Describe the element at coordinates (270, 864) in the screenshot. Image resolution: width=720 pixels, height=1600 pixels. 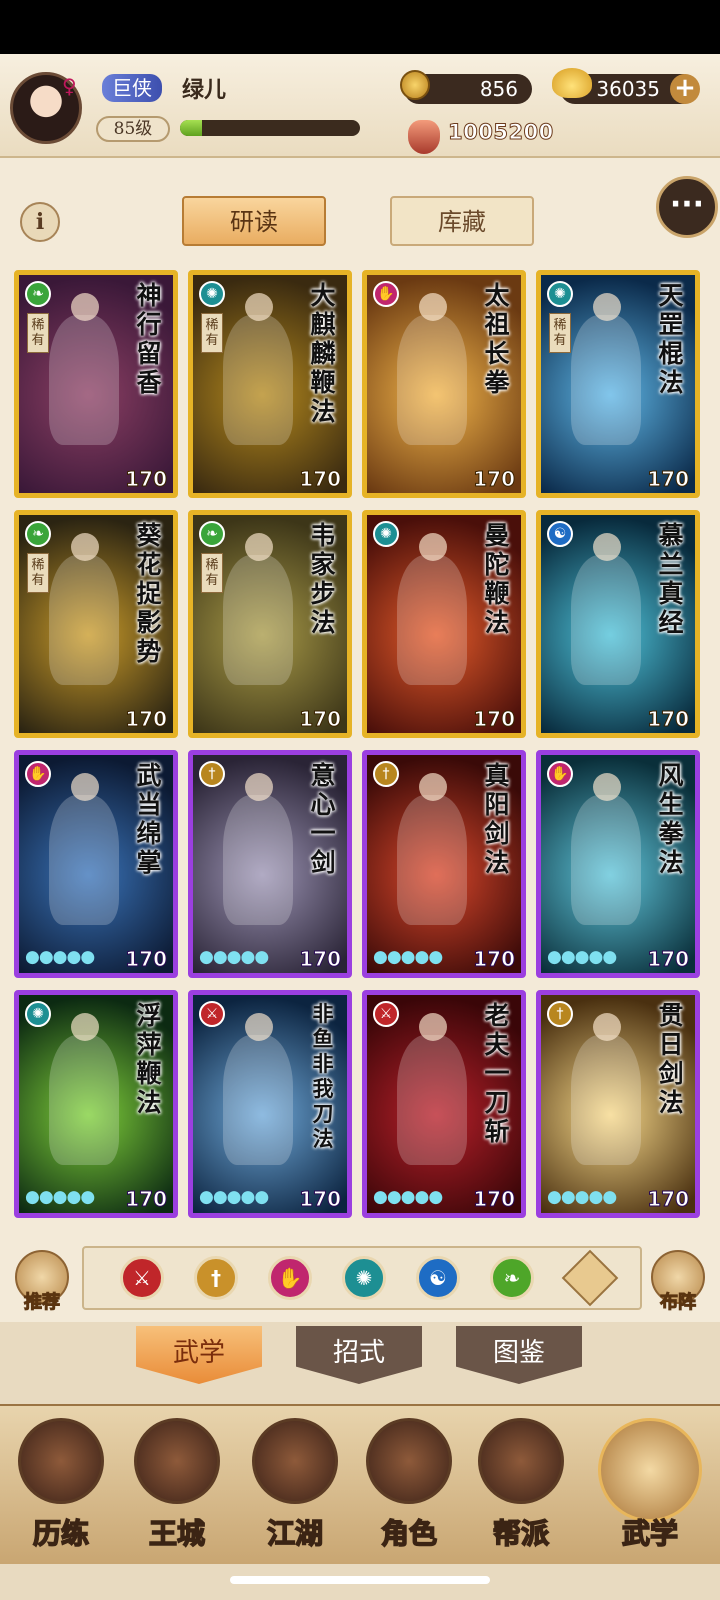
I see `skill-card: † 意心一剑 ●●●●● 170` at that location.